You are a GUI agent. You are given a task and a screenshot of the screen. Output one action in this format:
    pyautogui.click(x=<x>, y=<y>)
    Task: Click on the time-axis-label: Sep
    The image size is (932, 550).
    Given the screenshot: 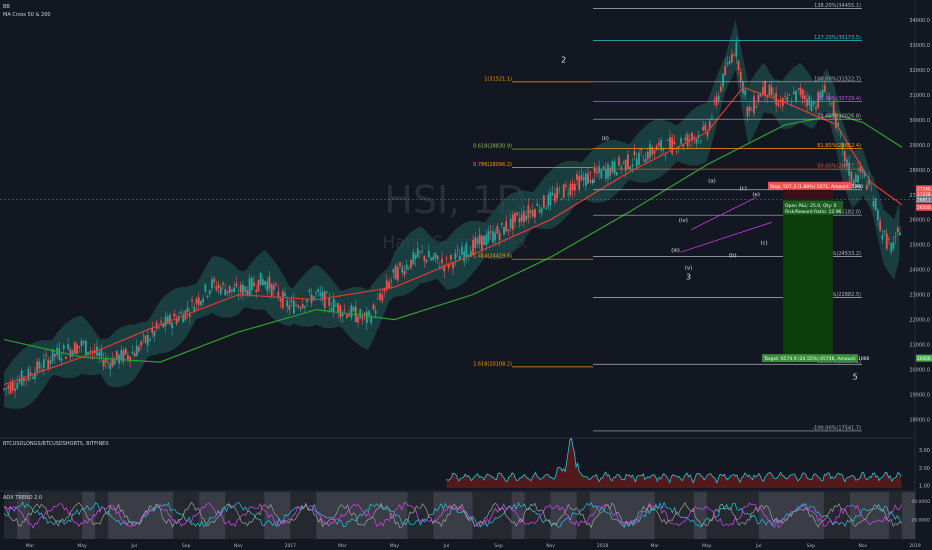 What is the action you would take?
    pyautogui.click(x=811, y=546)
    